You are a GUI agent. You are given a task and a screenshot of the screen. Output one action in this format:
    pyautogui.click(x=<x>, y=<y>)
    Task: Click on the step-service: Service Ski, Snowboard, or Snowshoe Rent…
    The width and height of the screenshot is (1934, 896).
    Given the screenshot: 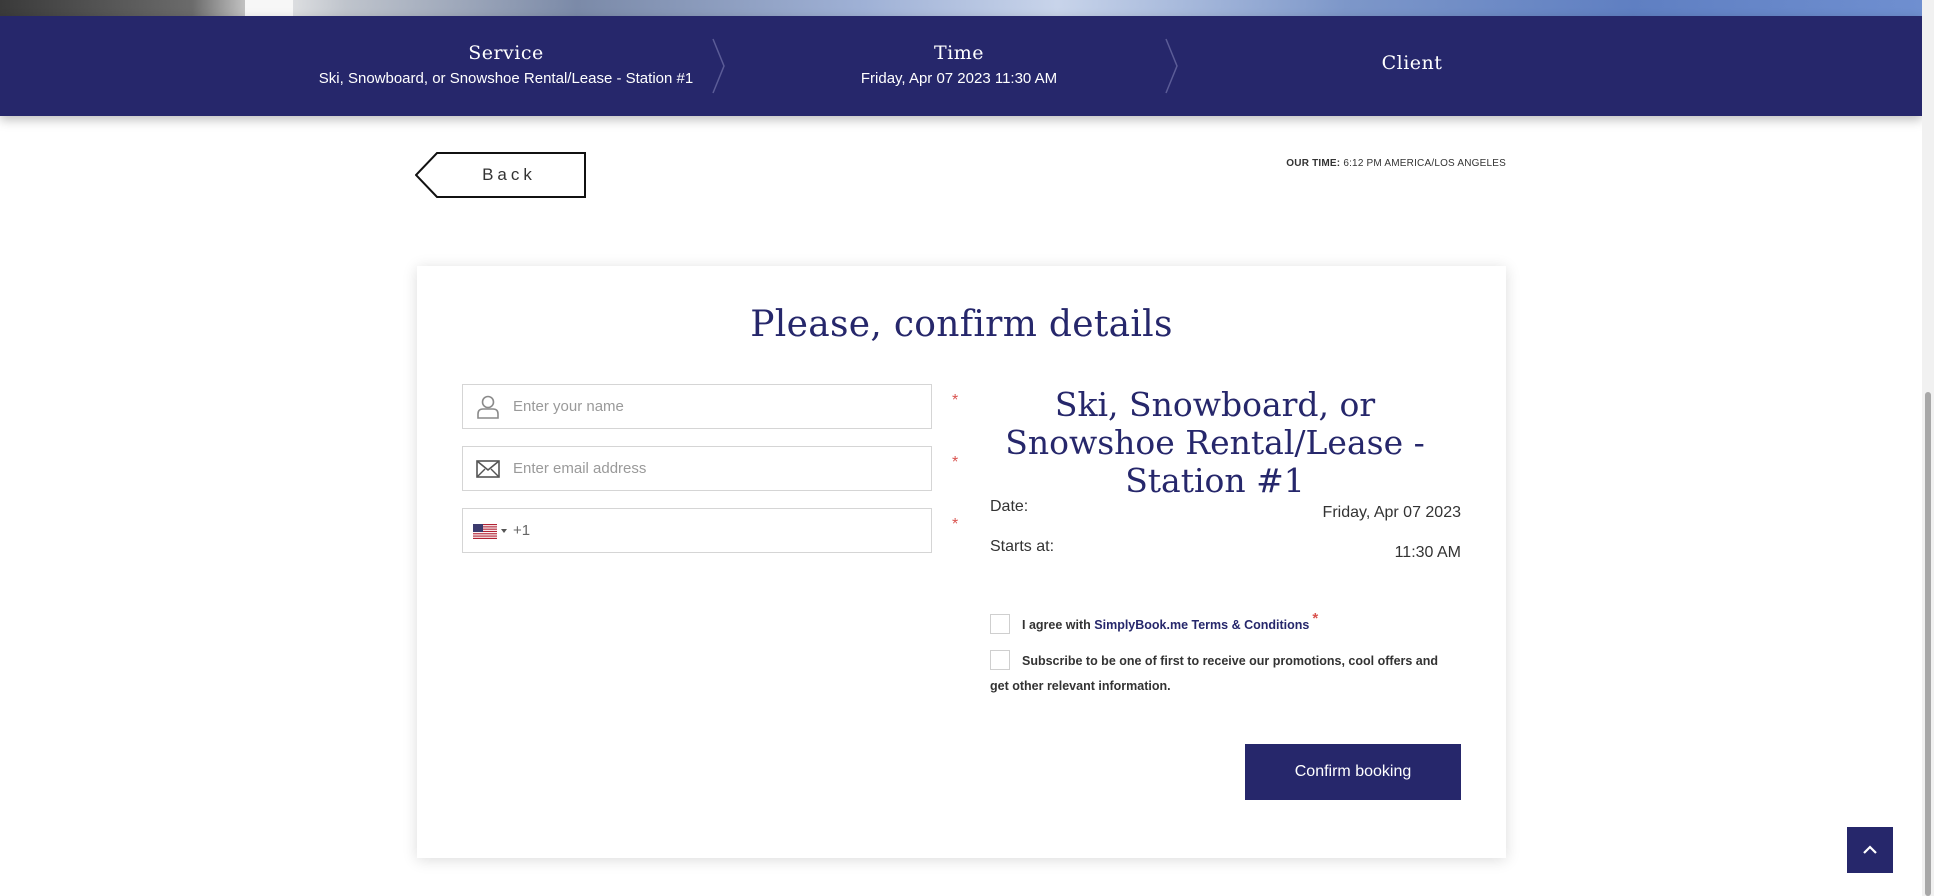 What is the action you would take?
    pyautogui.click(x=506, y=66)
    